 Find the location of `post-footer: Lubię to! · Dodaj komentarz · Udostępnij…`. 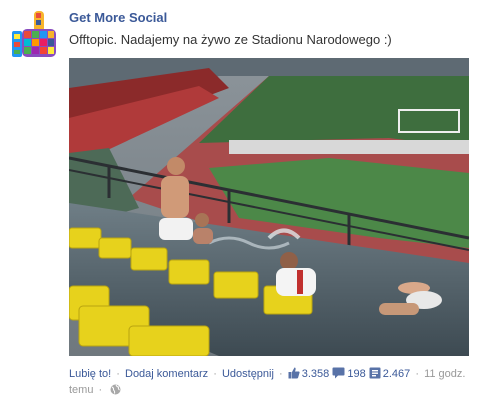

post-footer: Lubię to! · Dodaj komentarz · Udostępnij… is located at coordinates (274, 382).